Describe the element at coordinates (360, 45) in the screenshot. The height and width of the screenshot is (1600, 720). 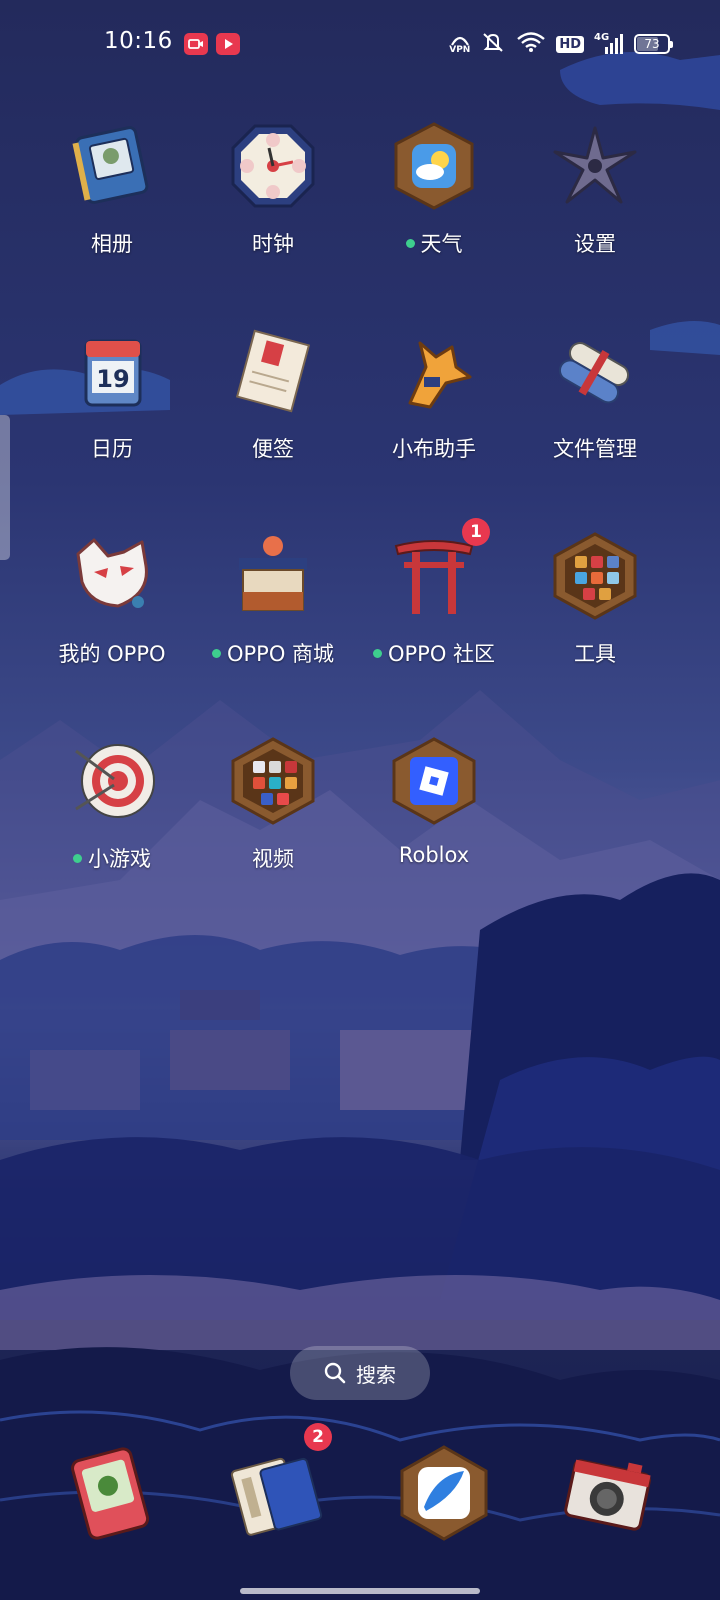
I see `status-bar: 10:16 VPN HD 4G 73` at that location.